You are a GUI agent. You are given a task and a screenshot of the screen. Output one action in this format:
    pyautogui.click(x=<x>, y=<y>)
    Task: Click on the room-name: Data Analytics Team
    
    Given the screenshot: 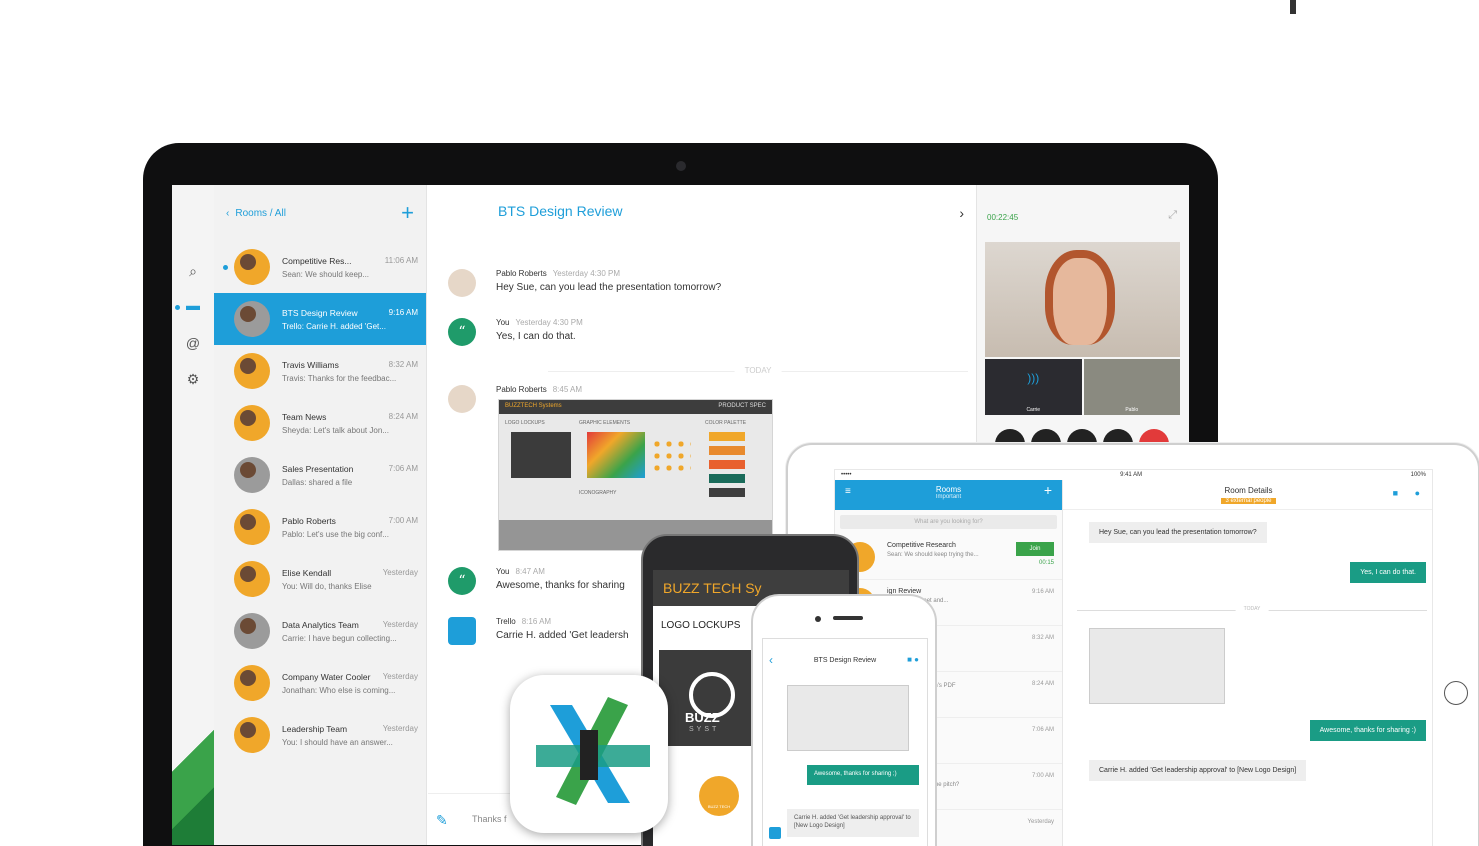 What is the action you would take?
    pyautogui.click(x=320, y=624)
    